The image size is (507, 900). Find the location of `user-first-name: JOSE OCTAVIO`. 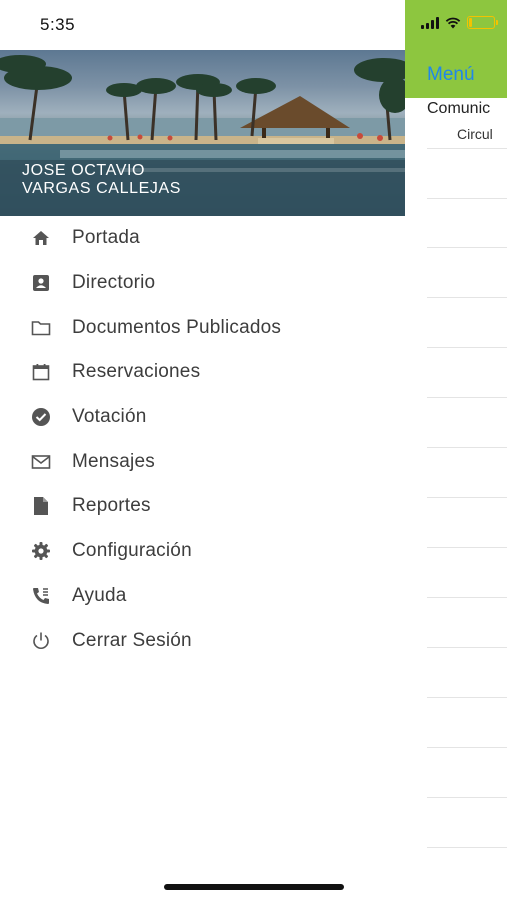

user-first-name: JOSE OCTAVIO is located at coordinates (84, 170).